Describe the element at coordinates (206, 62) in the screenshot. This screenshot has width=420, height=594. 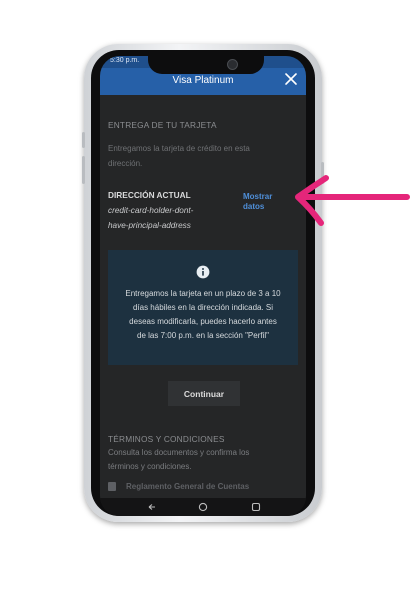
I see `phone-notch` at that location.